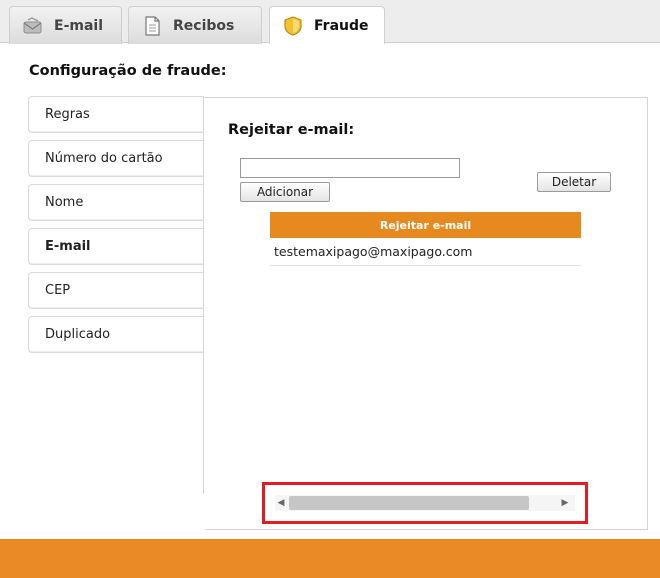 The width and height of the screenshot is (660, 578). Describe the element at coordinates (425, 252) in the screenshot. I see `list-item: testemaxipago@maxipago.com` at that location.